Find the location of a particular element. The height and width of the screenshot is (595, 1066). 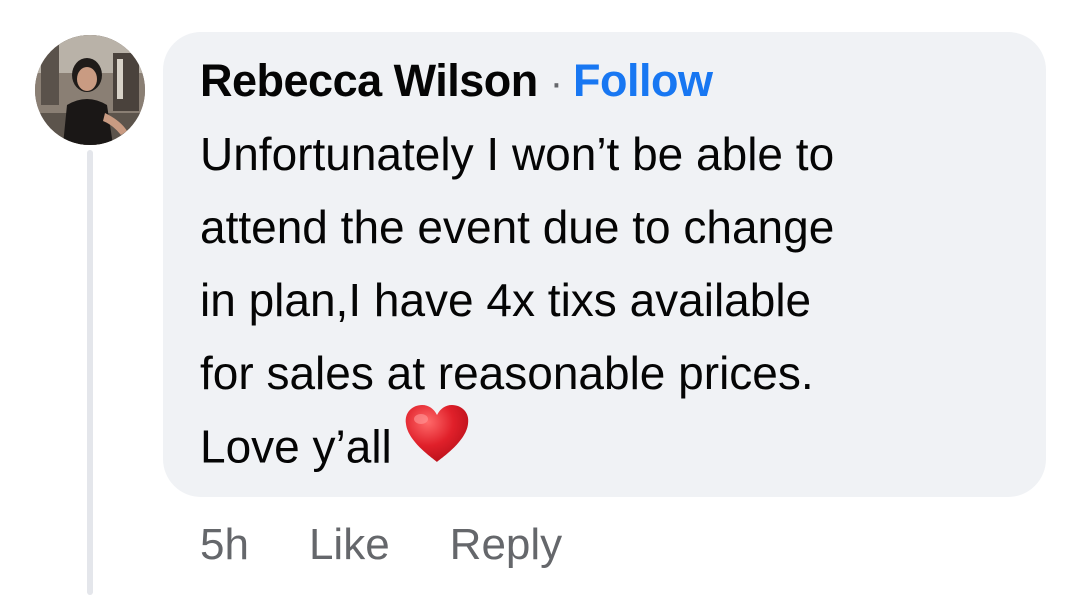

avatar is located at coordinates (90, 90).